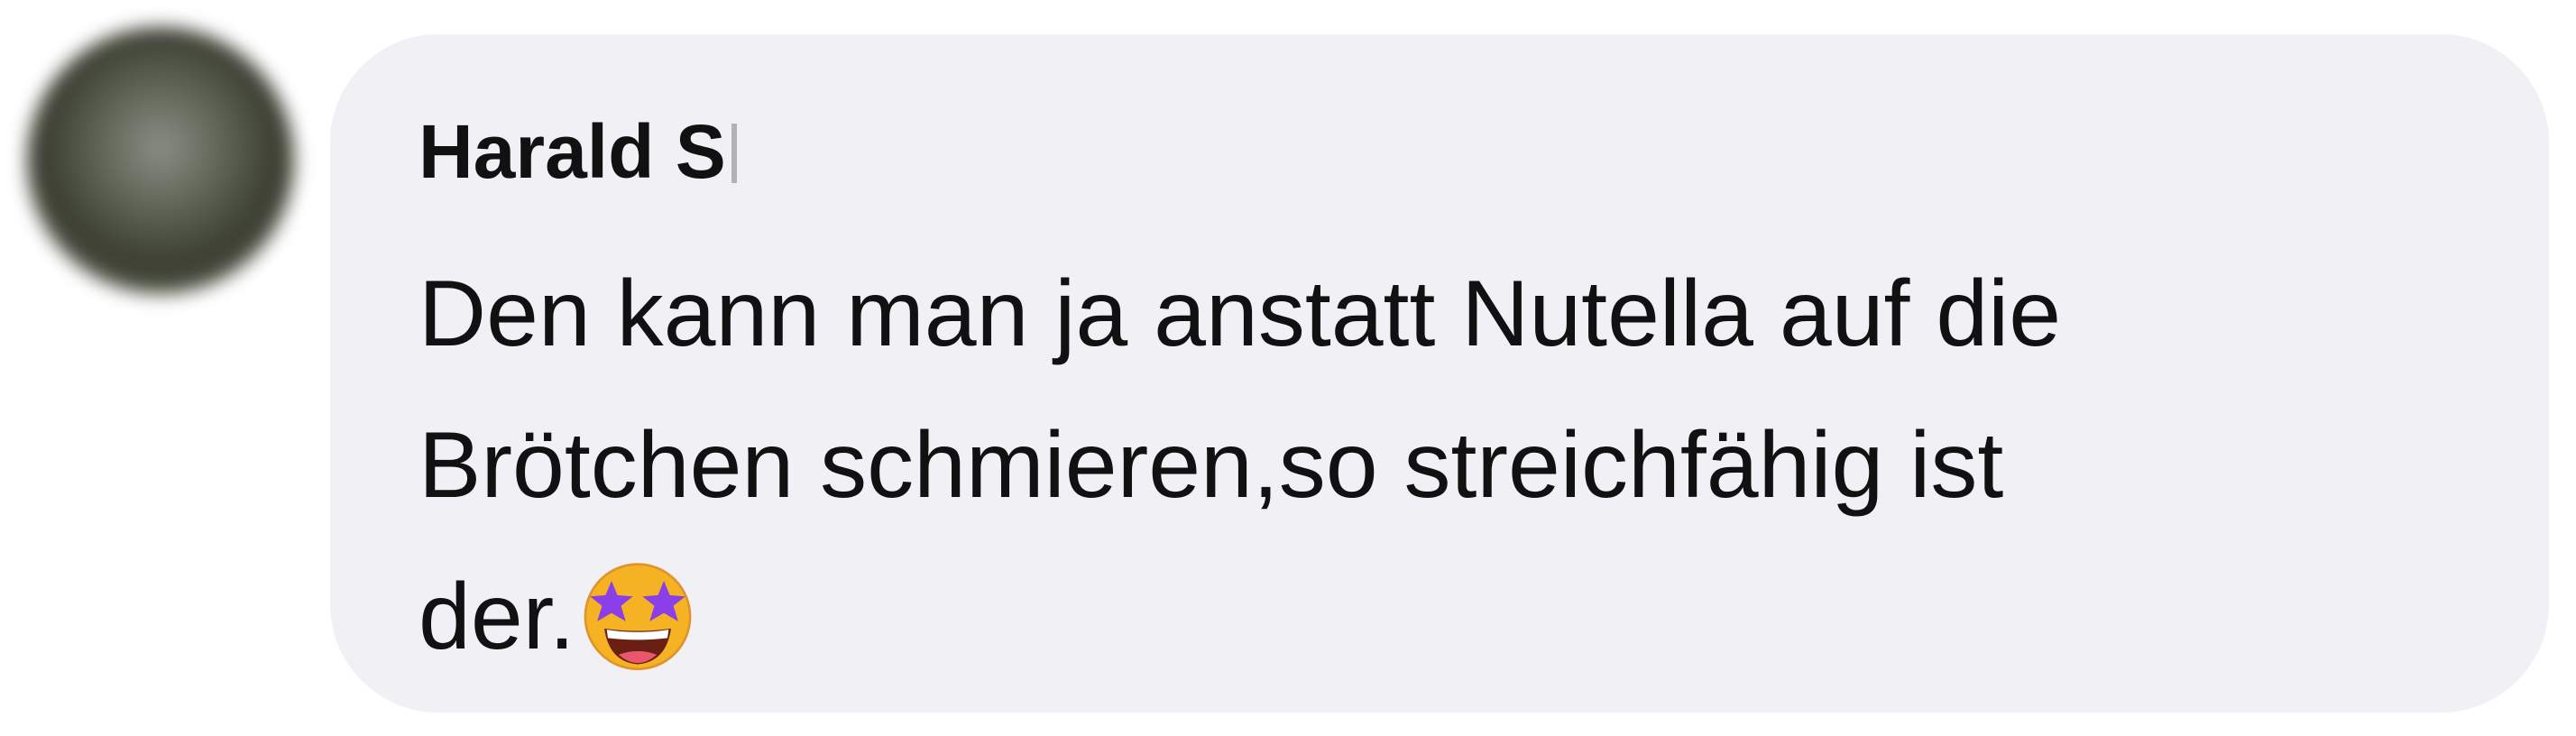  What do you see at coordinates (1241, 314) in the screenshot?
I see `comment-line-1: Den kann man ja anstatt Nutella auf die` at bounding box center [1241, 314].